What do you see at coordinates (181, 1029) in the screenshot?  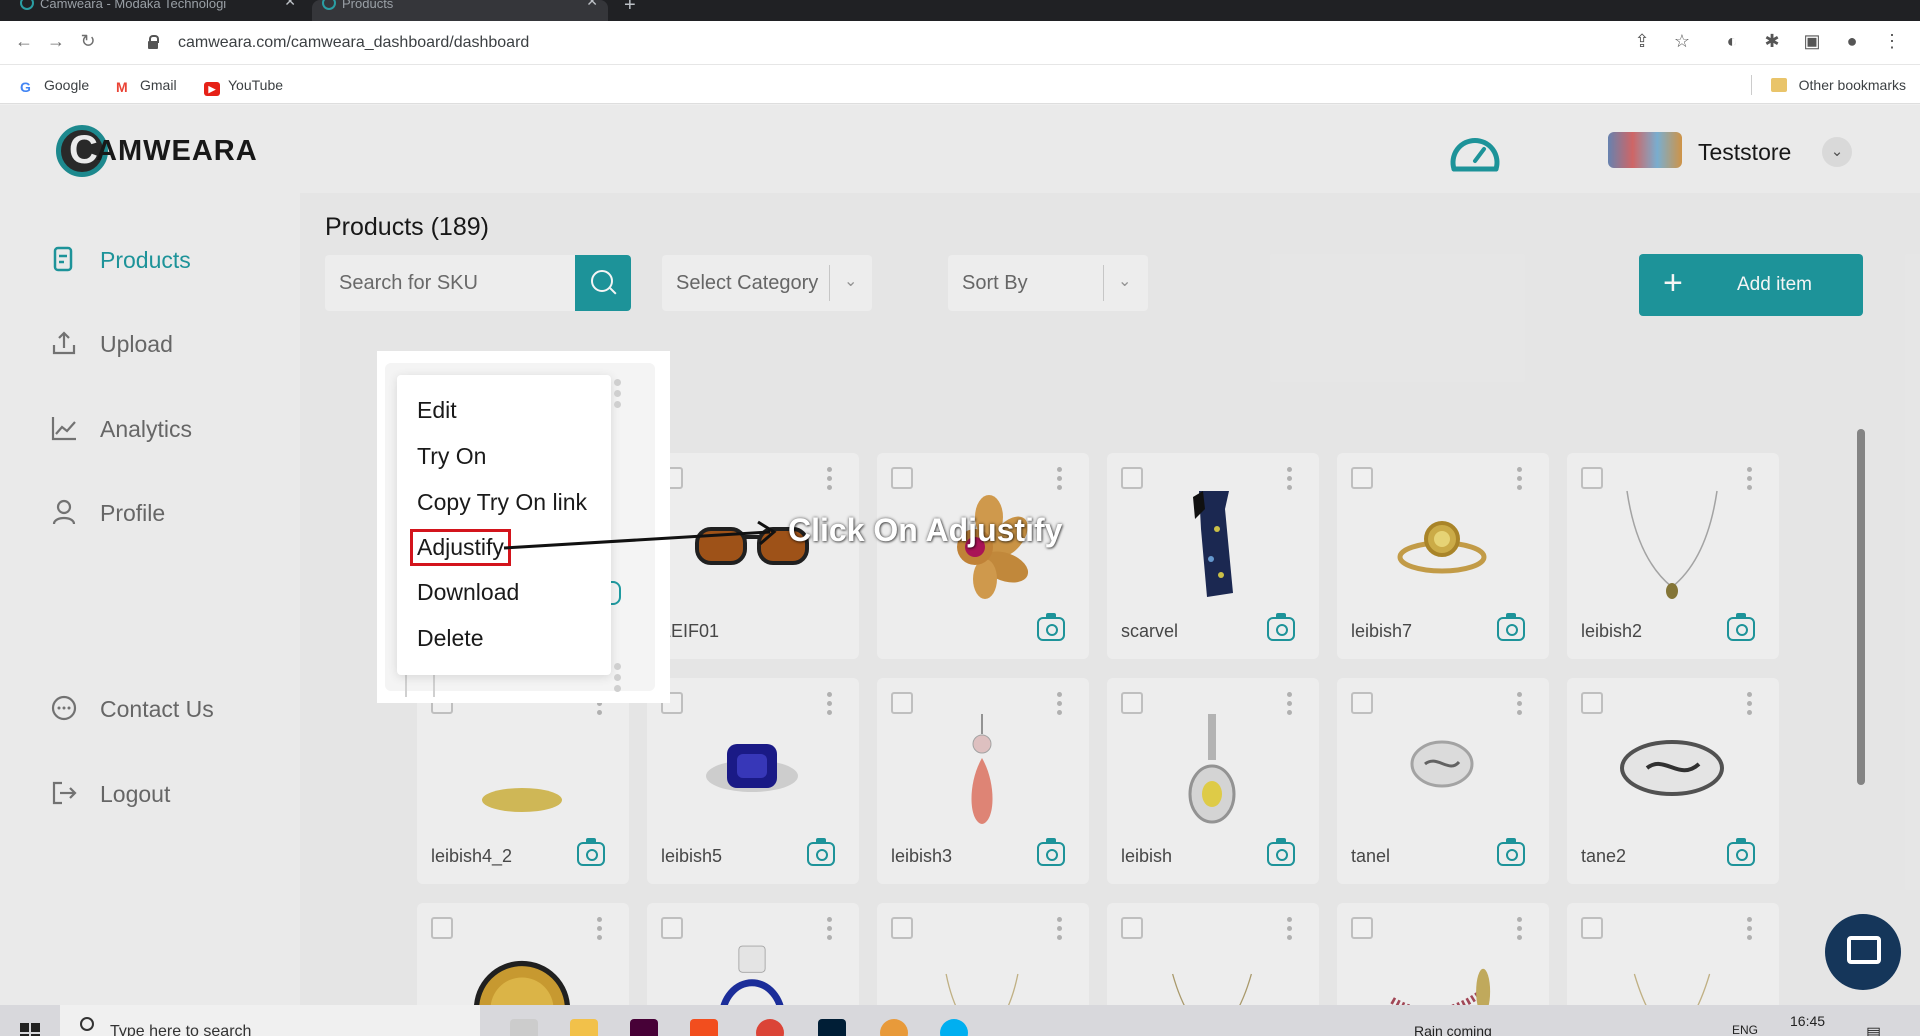 I see `taskbar-search-placeholder: Type here to search` at bounding box center [181, 1029].